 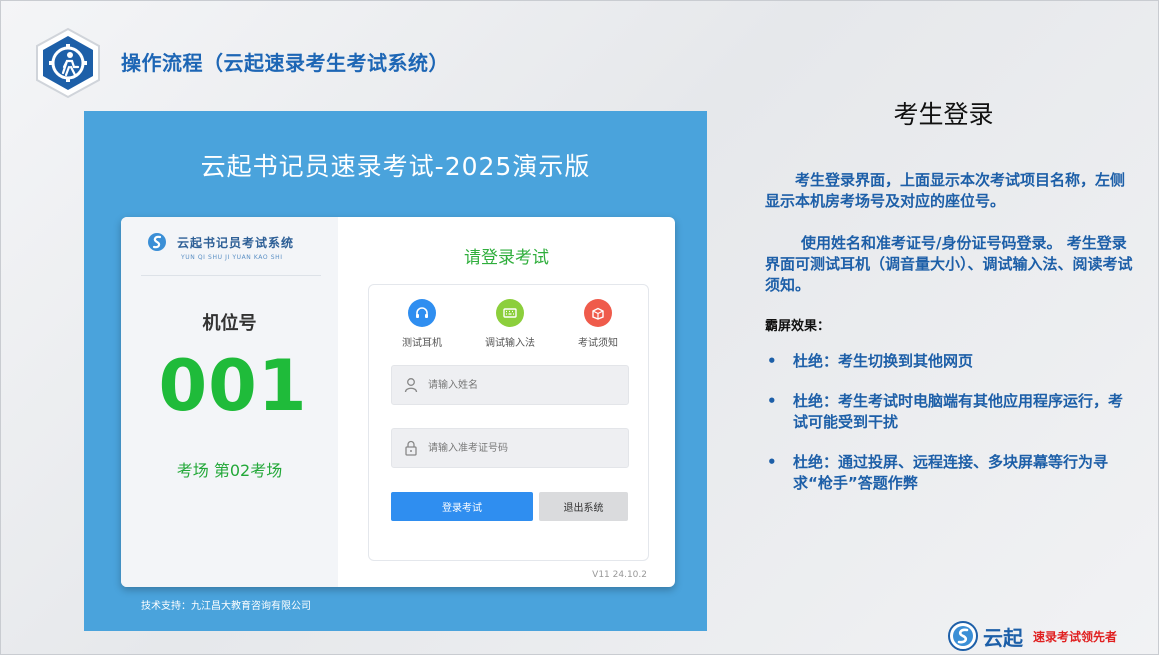 I want to click on notes-title: 考生登录, so click(x=943, y=114).